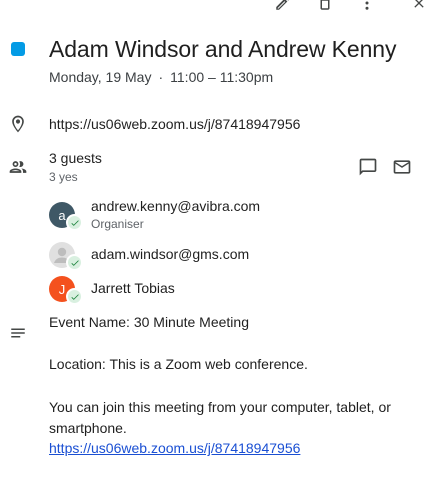 The image size is (437, 486). What do you see at coordinates (63, 177) in the screenshot?
I see `guest-rsvp-summary: 3 yes` at bounding box center [63, 177].